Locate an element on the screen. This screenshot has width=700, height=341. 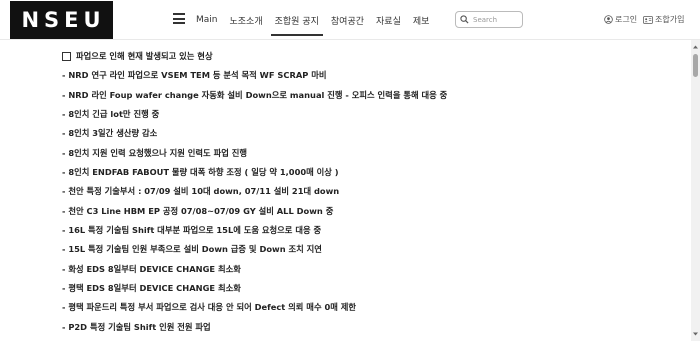
login-label: 로그인 is located at coordinates (626, 19).